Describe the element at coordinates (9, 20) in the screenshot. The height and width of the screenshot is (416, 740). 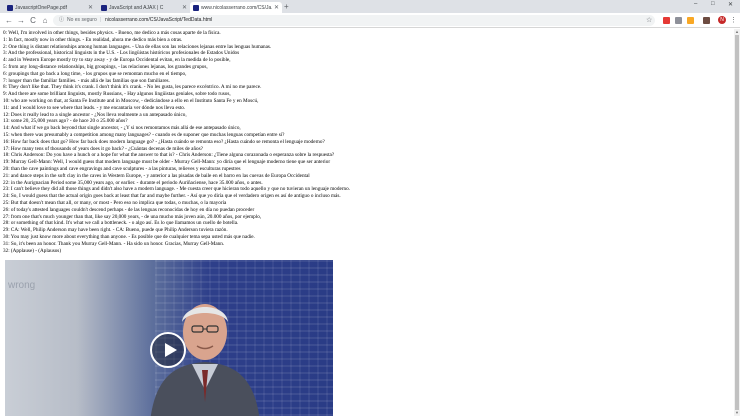
I see `back-button: ←` at that location.